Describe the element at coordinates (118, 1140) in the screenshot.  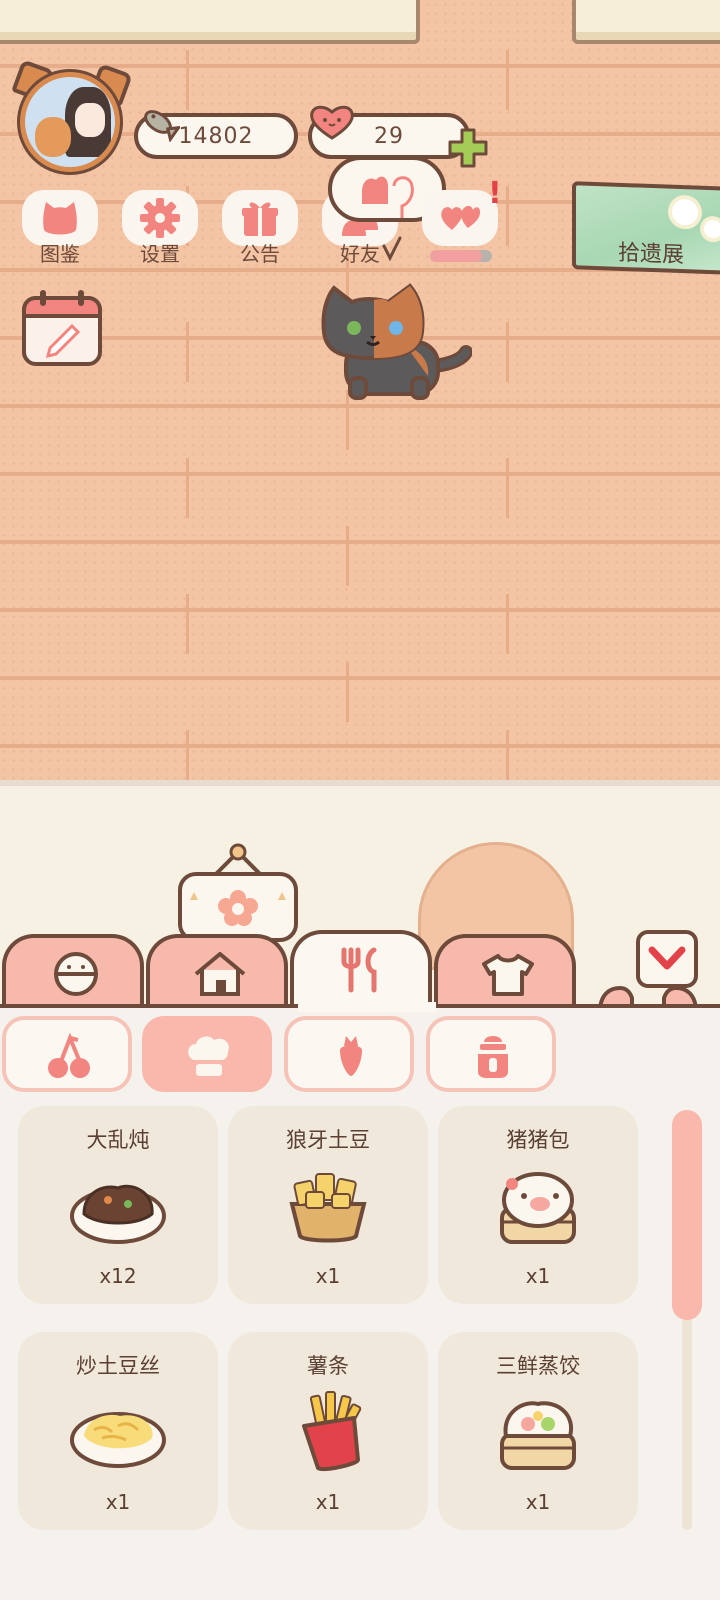
I see `food-name: 大乱炖` at that location.